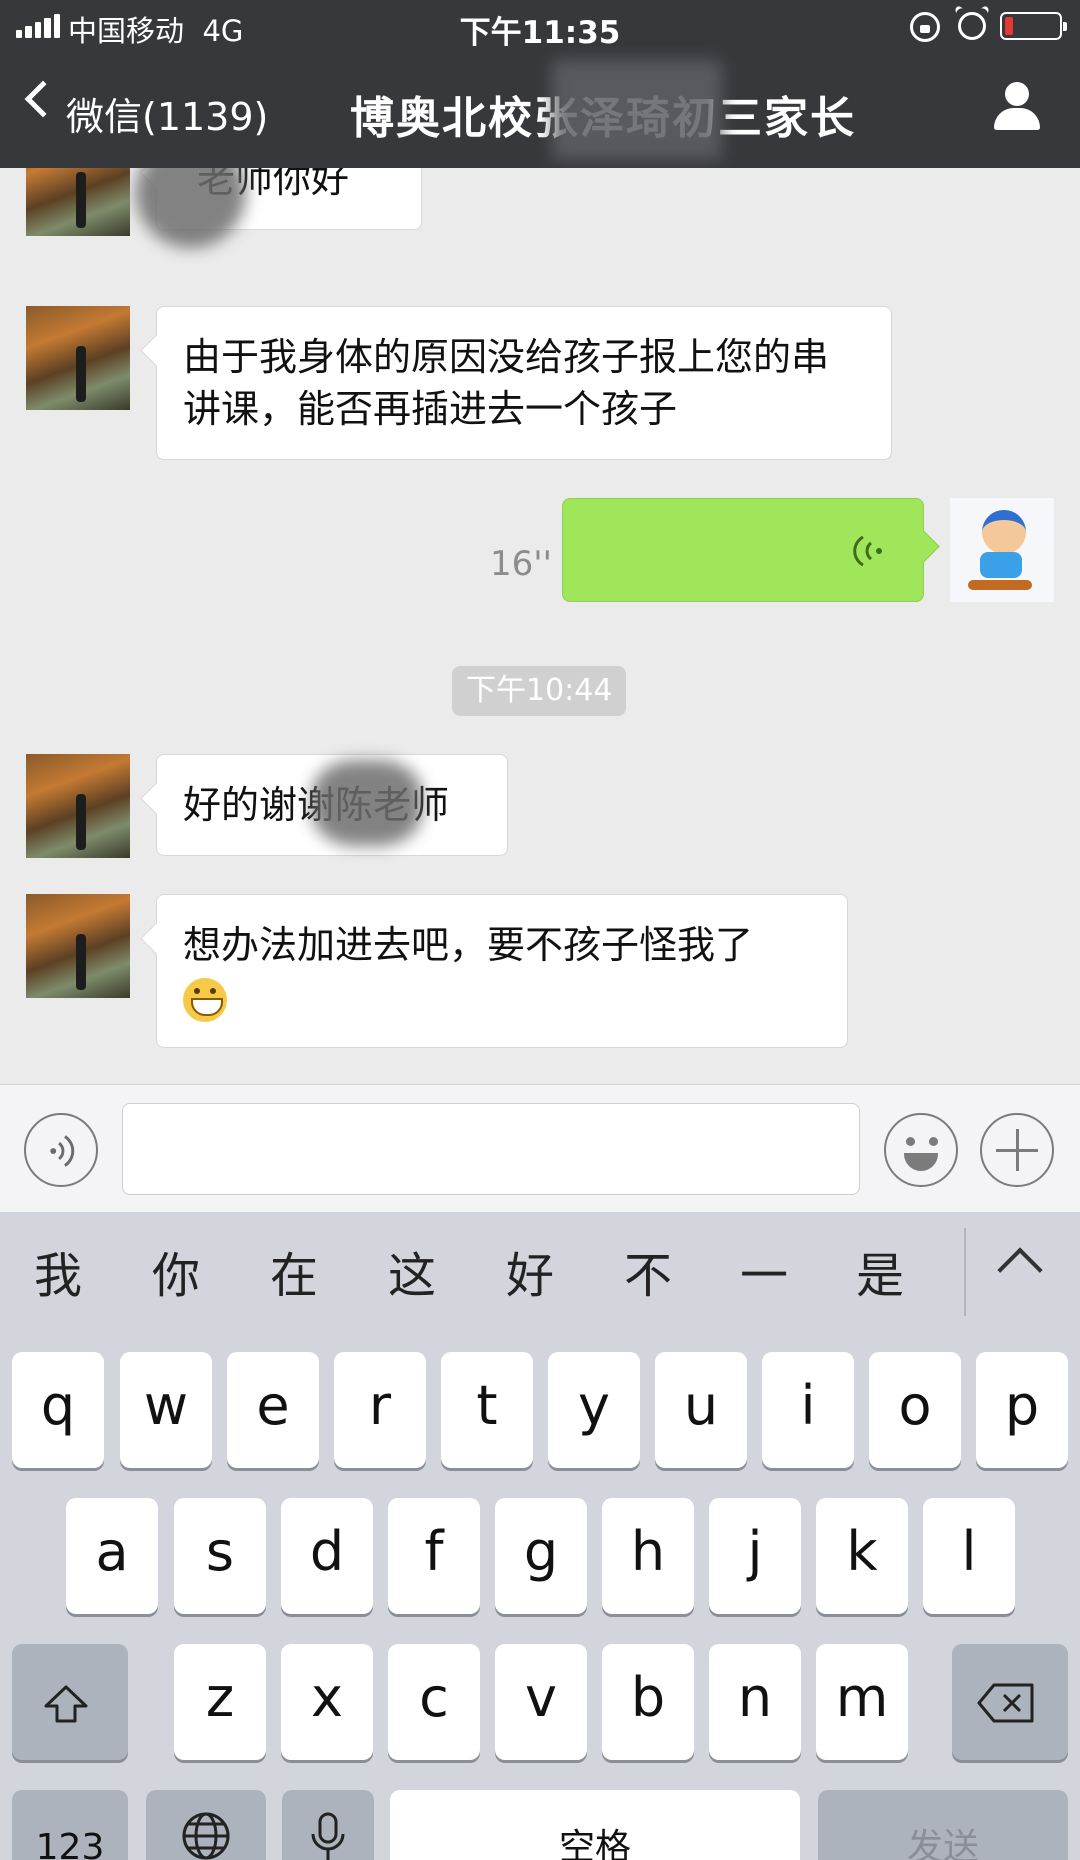  I want to click on microphone-icon, so click(328, 1836).